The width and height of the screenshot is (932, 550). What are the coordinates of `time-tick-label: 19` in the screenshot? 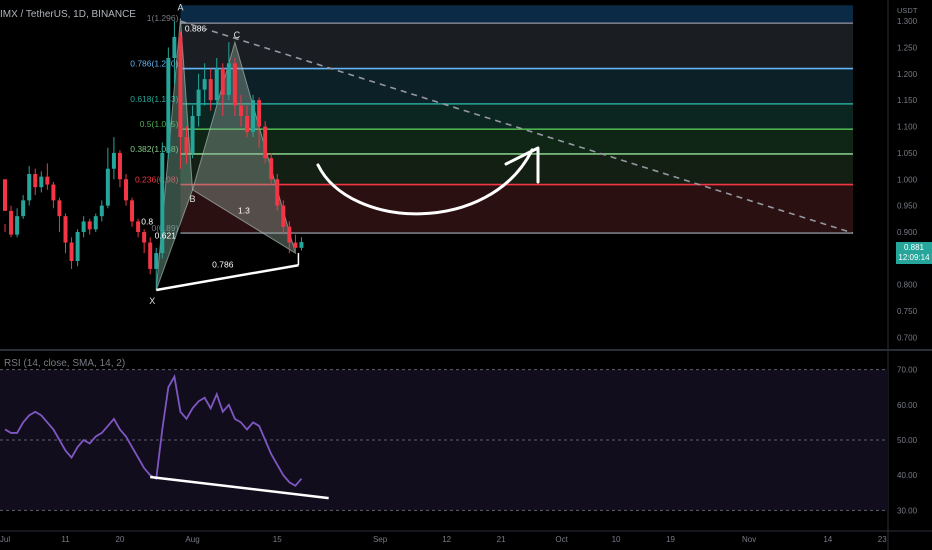 It's located at (670, 539).